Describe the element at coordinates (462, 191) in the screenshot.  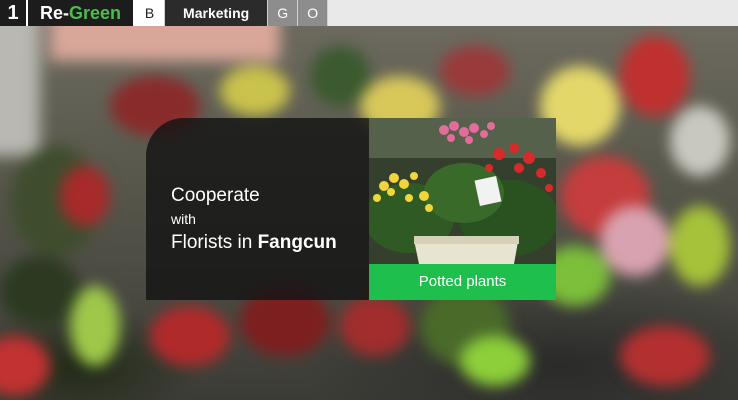
I see `potted-plants-photo` at that location.